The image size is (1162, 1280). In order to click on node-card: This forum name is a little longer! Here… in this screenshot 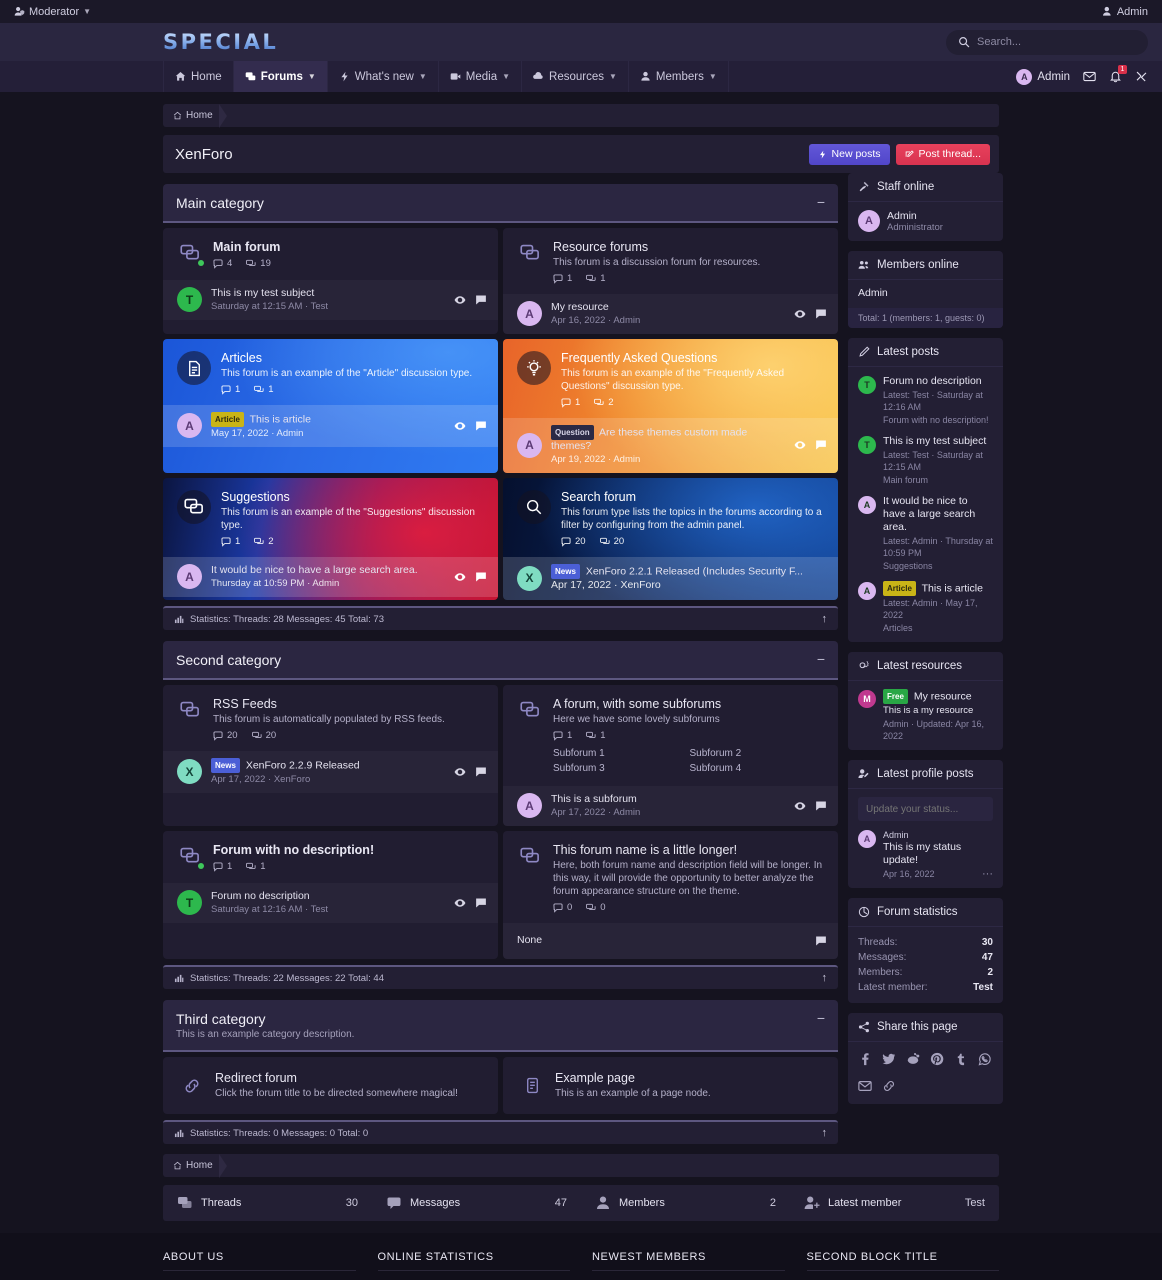, I will do `click(670, 895)`.